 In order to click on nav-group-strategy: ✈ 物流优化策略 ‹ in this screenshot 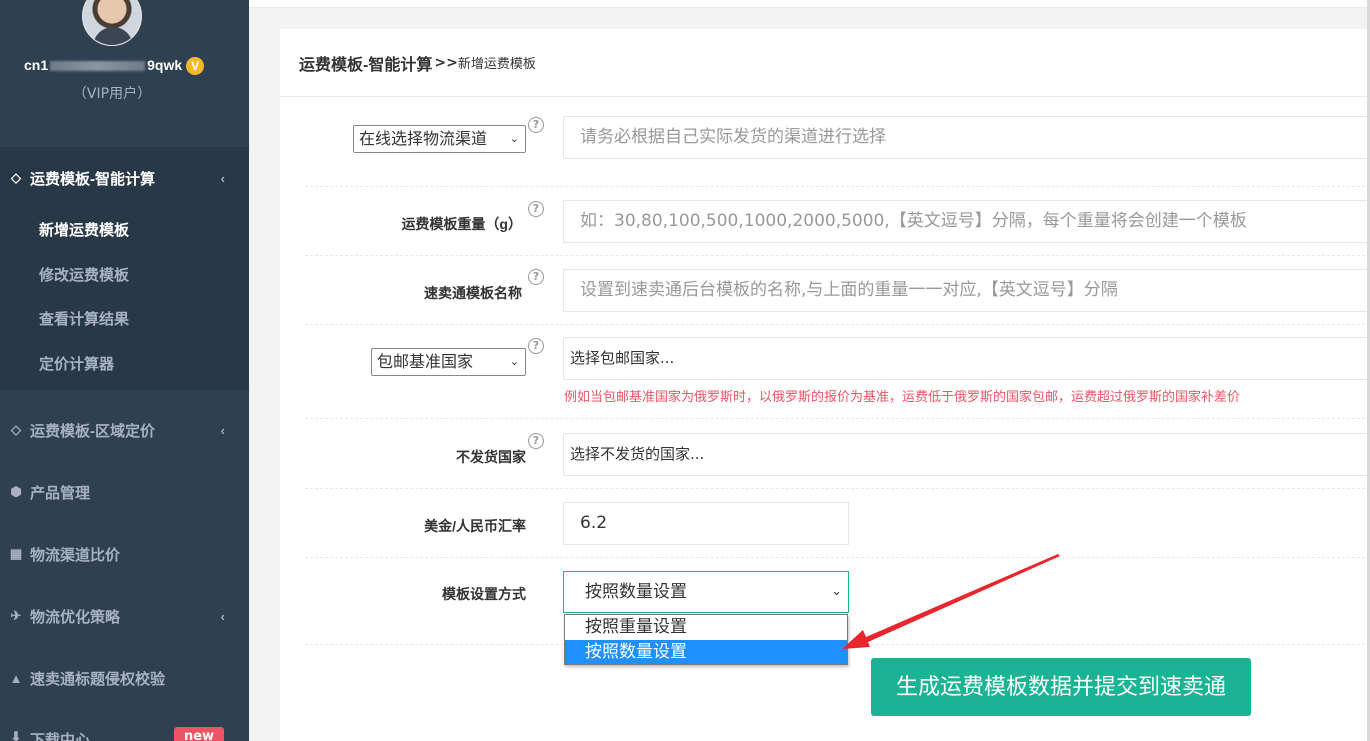, I will do `click(124, 616)`.